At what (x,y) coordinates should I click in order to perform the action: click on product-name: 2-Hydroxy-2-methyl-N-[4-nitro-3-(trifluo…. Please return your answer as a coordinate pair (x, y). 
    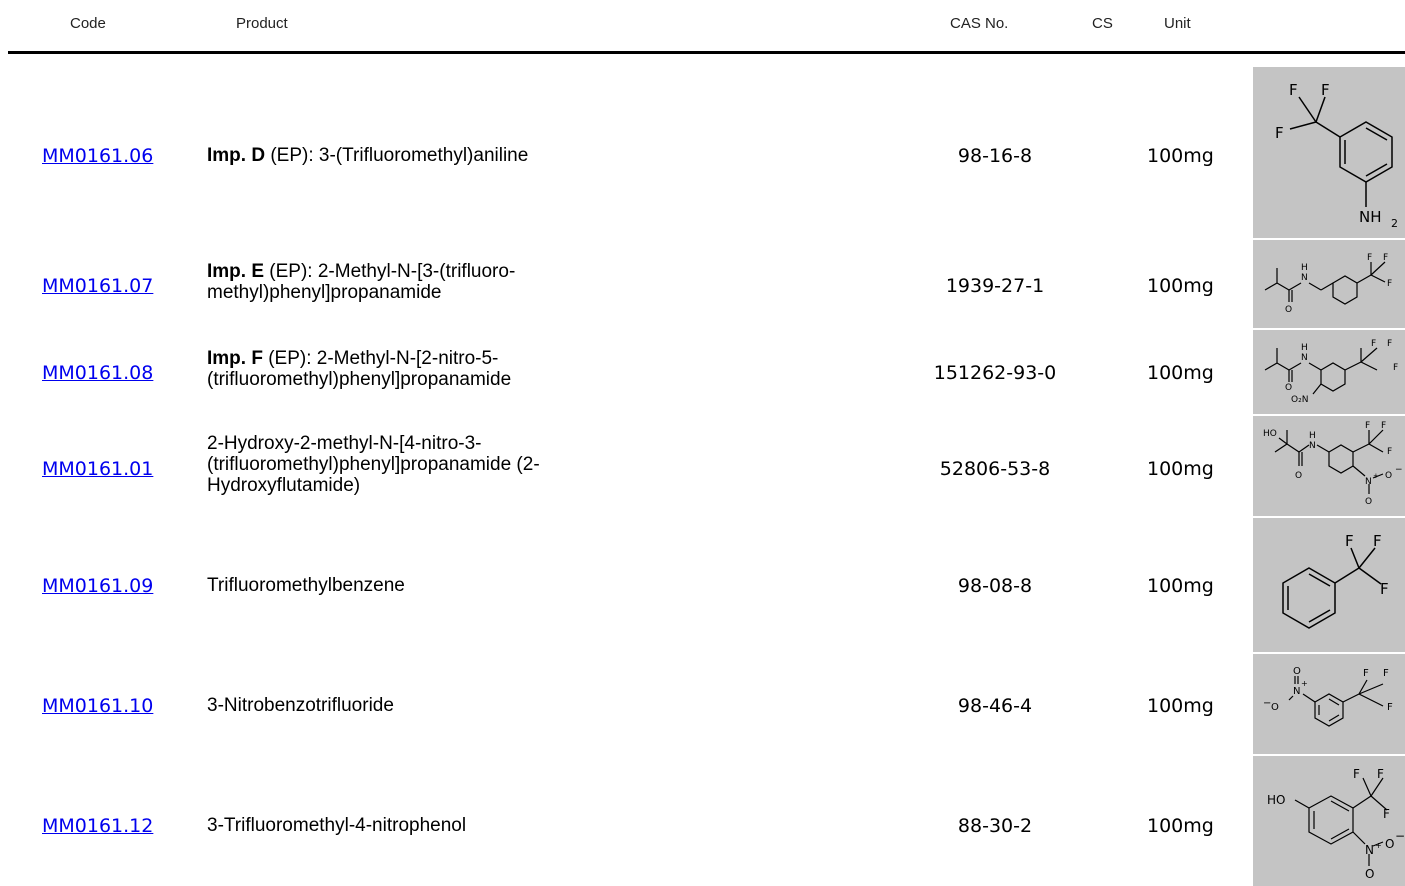
    Looking at the image, I should click on (402, 464).